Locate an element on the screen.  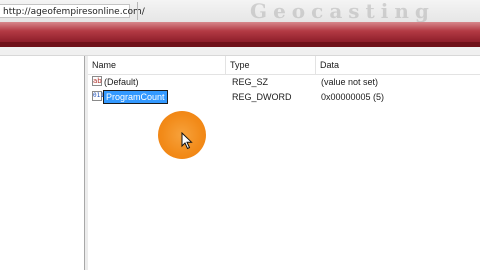
value-data: (value not set) is located at coordinates (350, 82).